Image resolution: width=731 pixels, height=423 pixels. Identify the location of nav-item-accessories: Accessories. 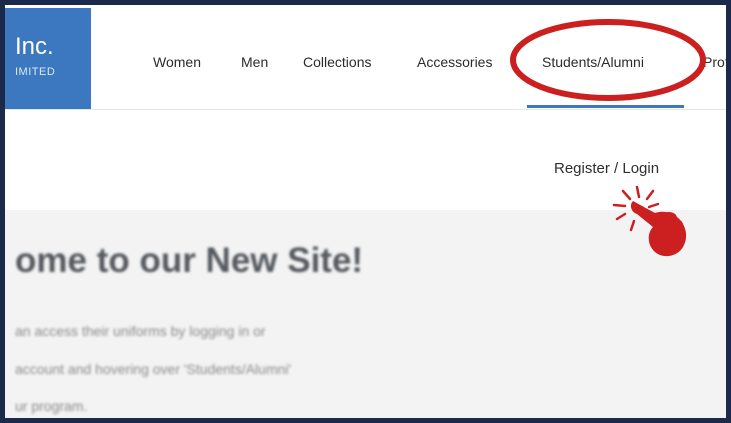
(454, 62).